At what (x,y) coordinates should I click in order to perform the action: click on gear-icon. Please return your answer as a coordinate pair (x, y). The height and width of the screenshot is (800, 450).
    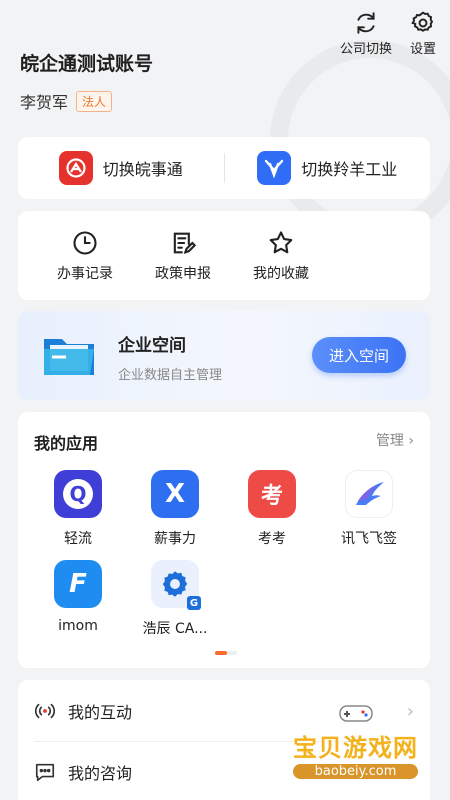
    Looking at the image, I should click on (422, 21).